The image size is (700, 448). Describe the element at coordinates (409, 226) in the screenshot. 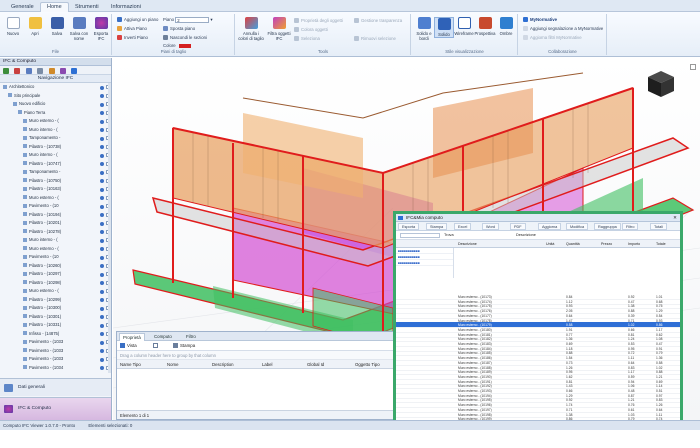

I see `sheet-tool-0: Esporta` at that location.